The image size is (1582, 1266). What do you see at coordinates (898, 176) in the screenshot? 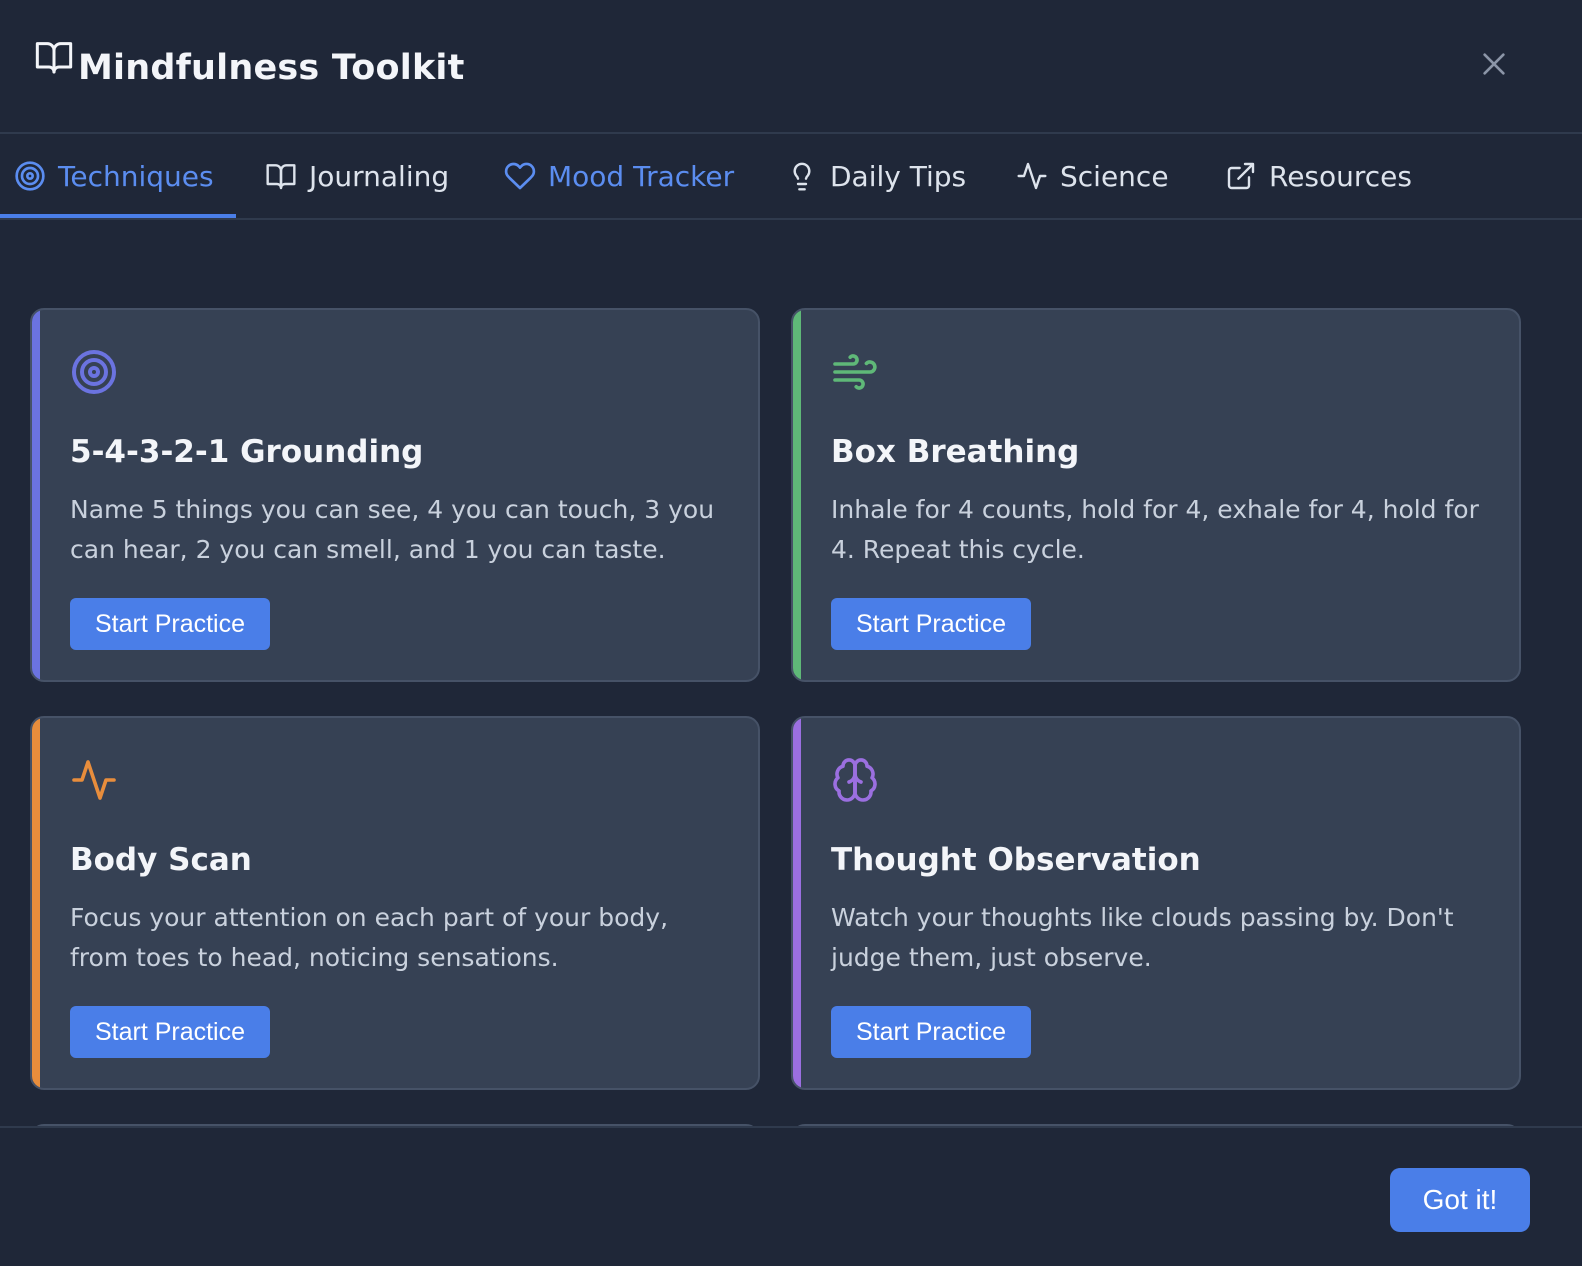
I see `tab-label: Daily Tips` at bounding box center [898, 176].